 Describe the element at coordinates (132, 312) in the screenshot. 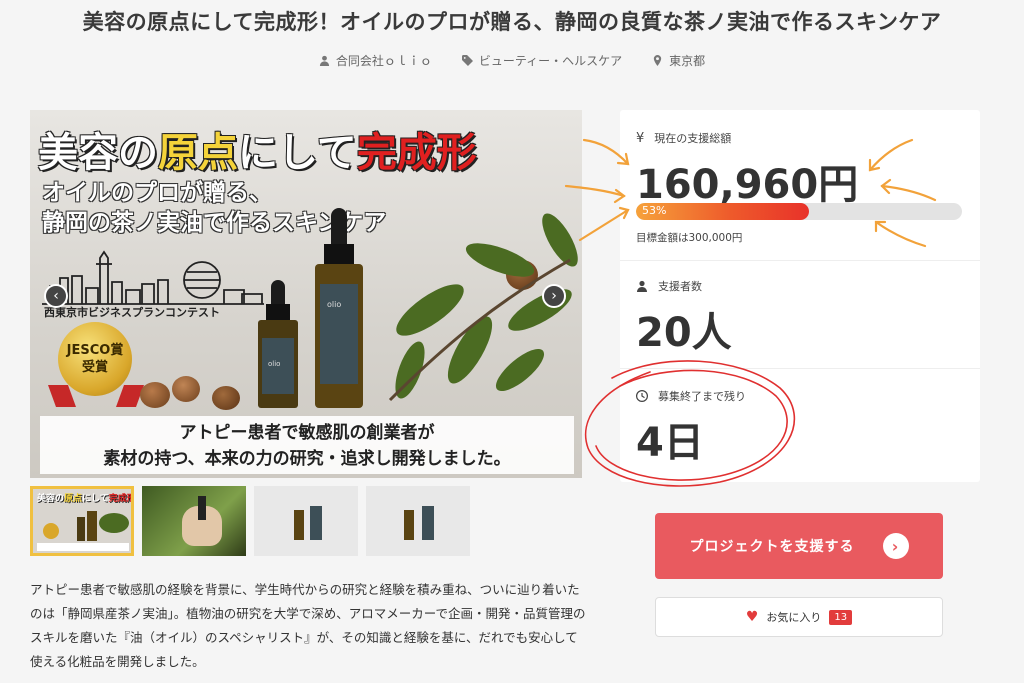

I see `contest-label: 西東京市ビジネスプランコンテスト` at that location.